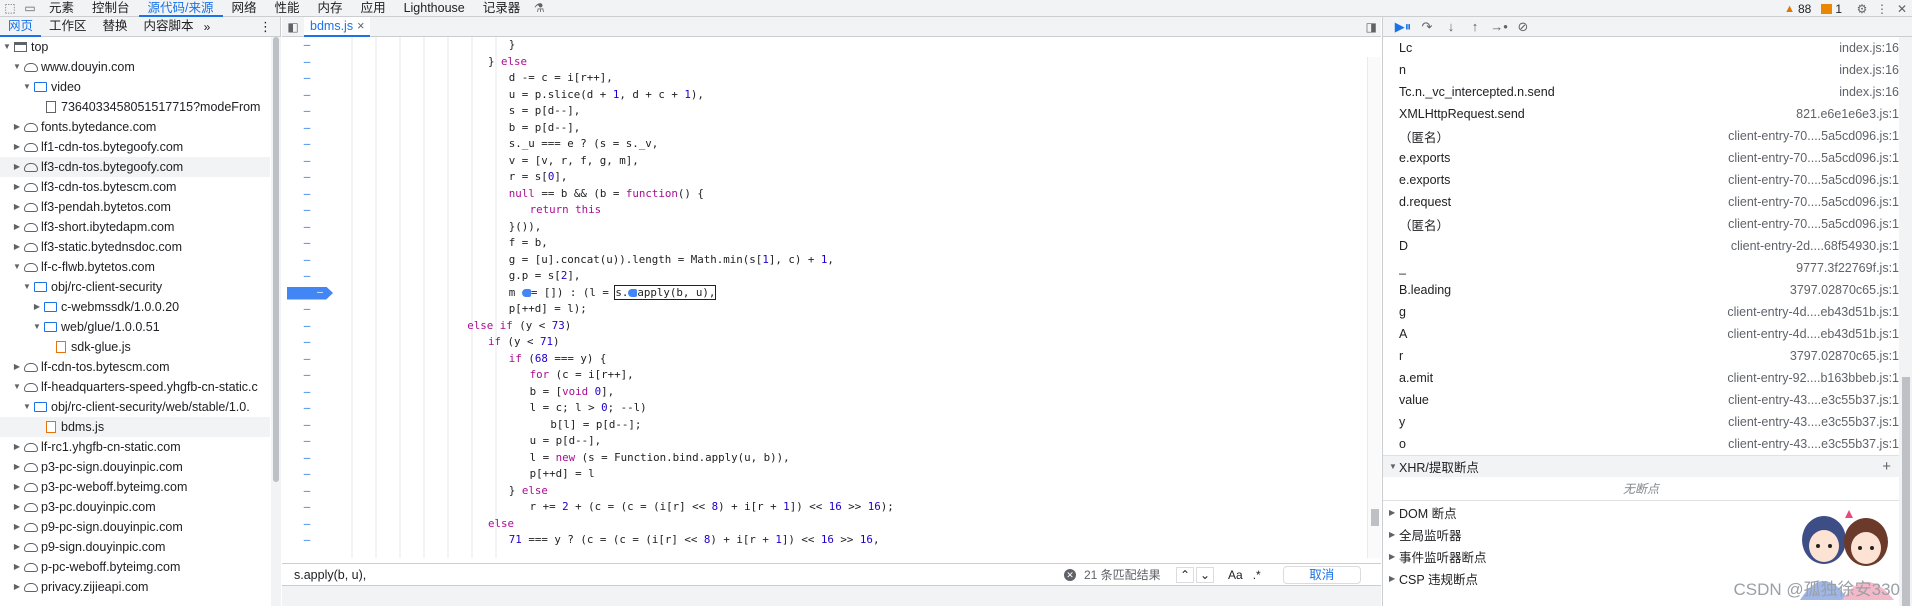  I want to click on tab-memory: 内存, so click(330, 8).